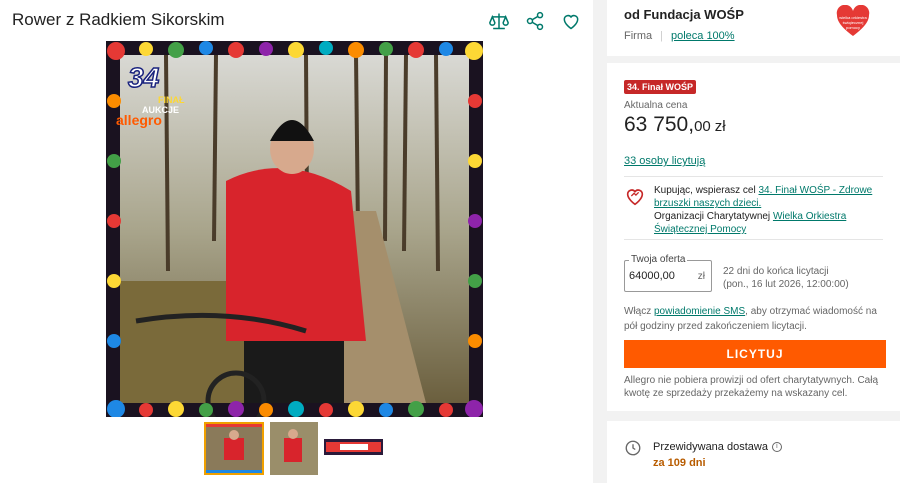  Describe the element at coordinates (660, 87) in the screenshot. I see `wosp-badge: 34. Finał WOŚP` at that location.